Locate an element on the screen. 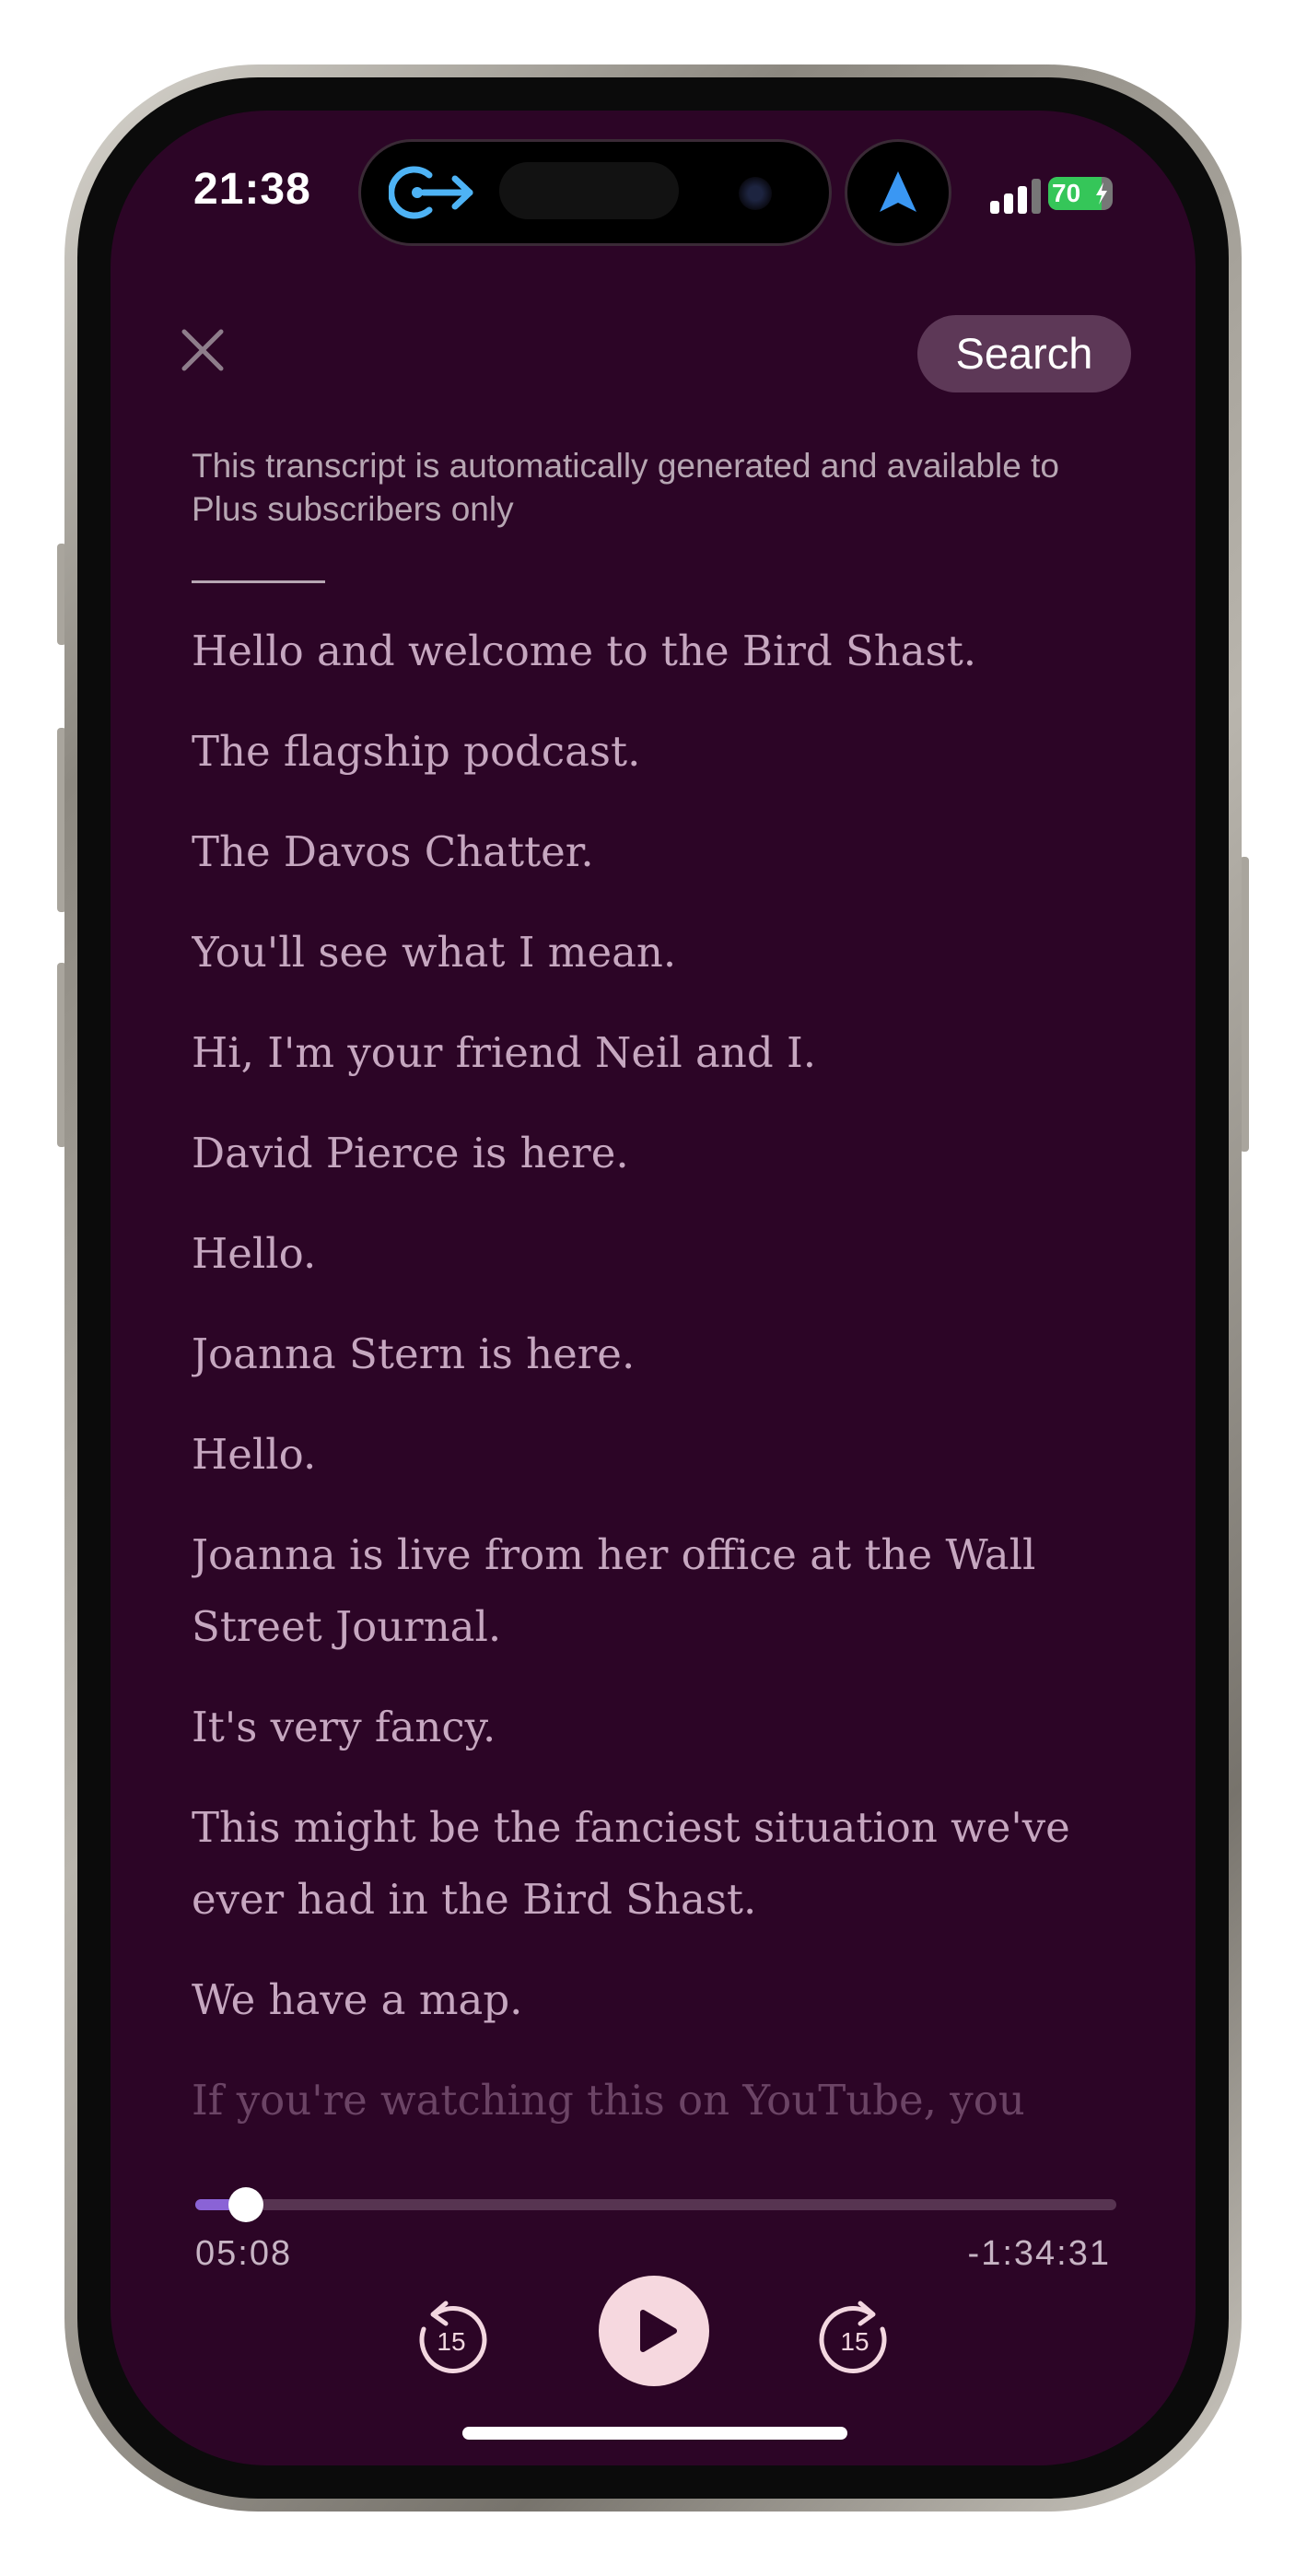  dynamic-island is located at coordinates (595, 192).